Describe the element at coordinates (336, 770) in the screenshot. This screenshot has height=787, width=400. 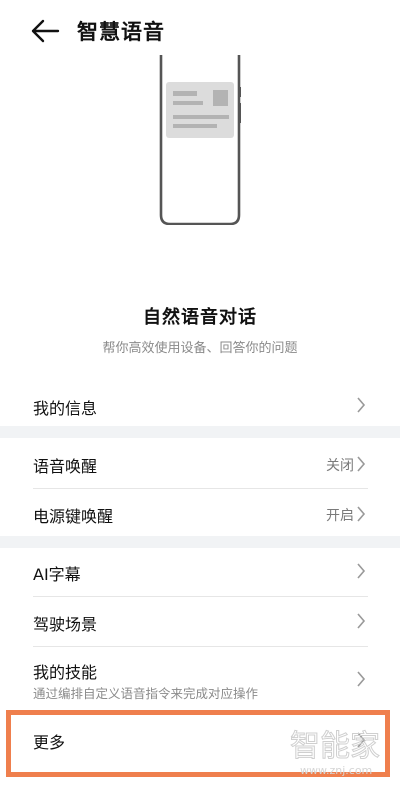
I see `watermark-url: www.znj.com` at that location.